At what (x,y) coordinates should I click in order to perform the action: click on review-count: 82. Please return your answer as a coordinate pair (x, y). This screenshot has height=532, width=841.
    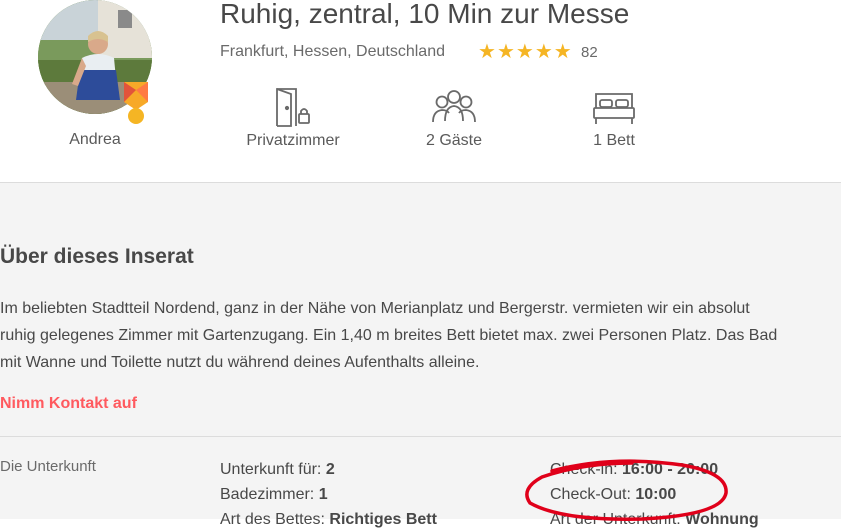
    Looking at the image, I should click on (589, 52).